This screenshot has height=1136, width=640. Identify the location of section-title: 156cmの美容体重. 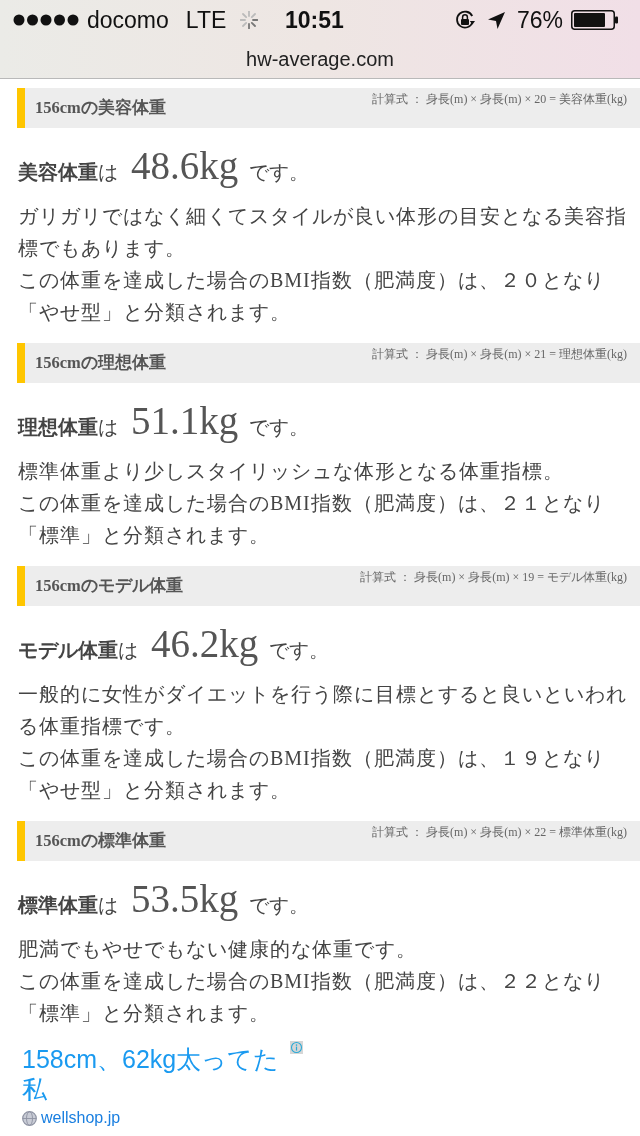
(100, 108).